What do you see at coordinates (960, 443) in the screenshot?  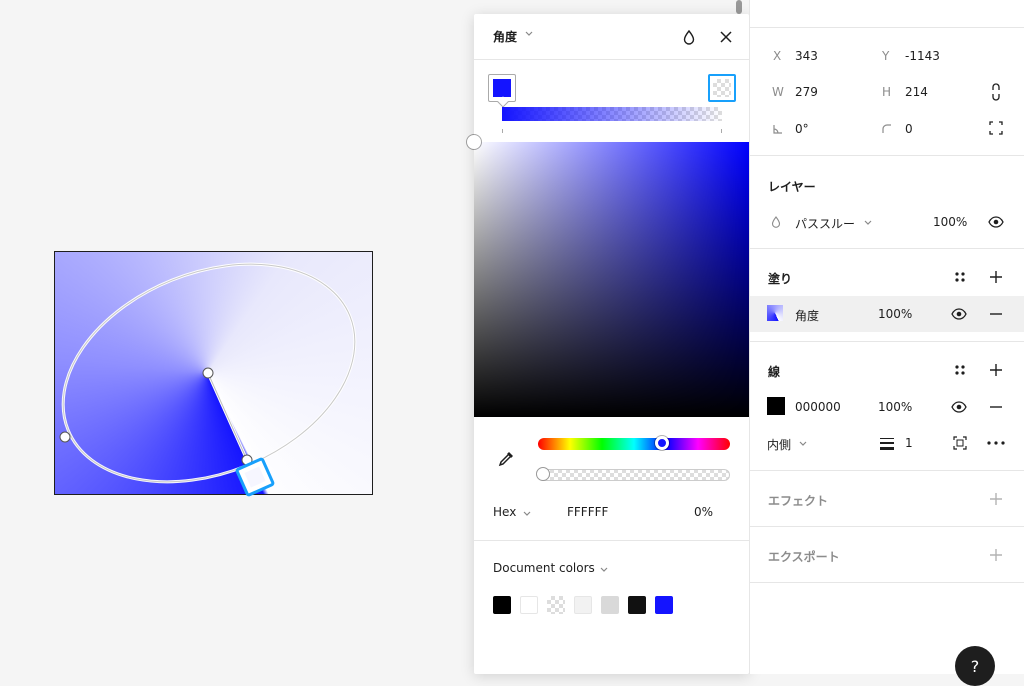 I see `stroke-sides-icon` at bounding box center [960, 443].